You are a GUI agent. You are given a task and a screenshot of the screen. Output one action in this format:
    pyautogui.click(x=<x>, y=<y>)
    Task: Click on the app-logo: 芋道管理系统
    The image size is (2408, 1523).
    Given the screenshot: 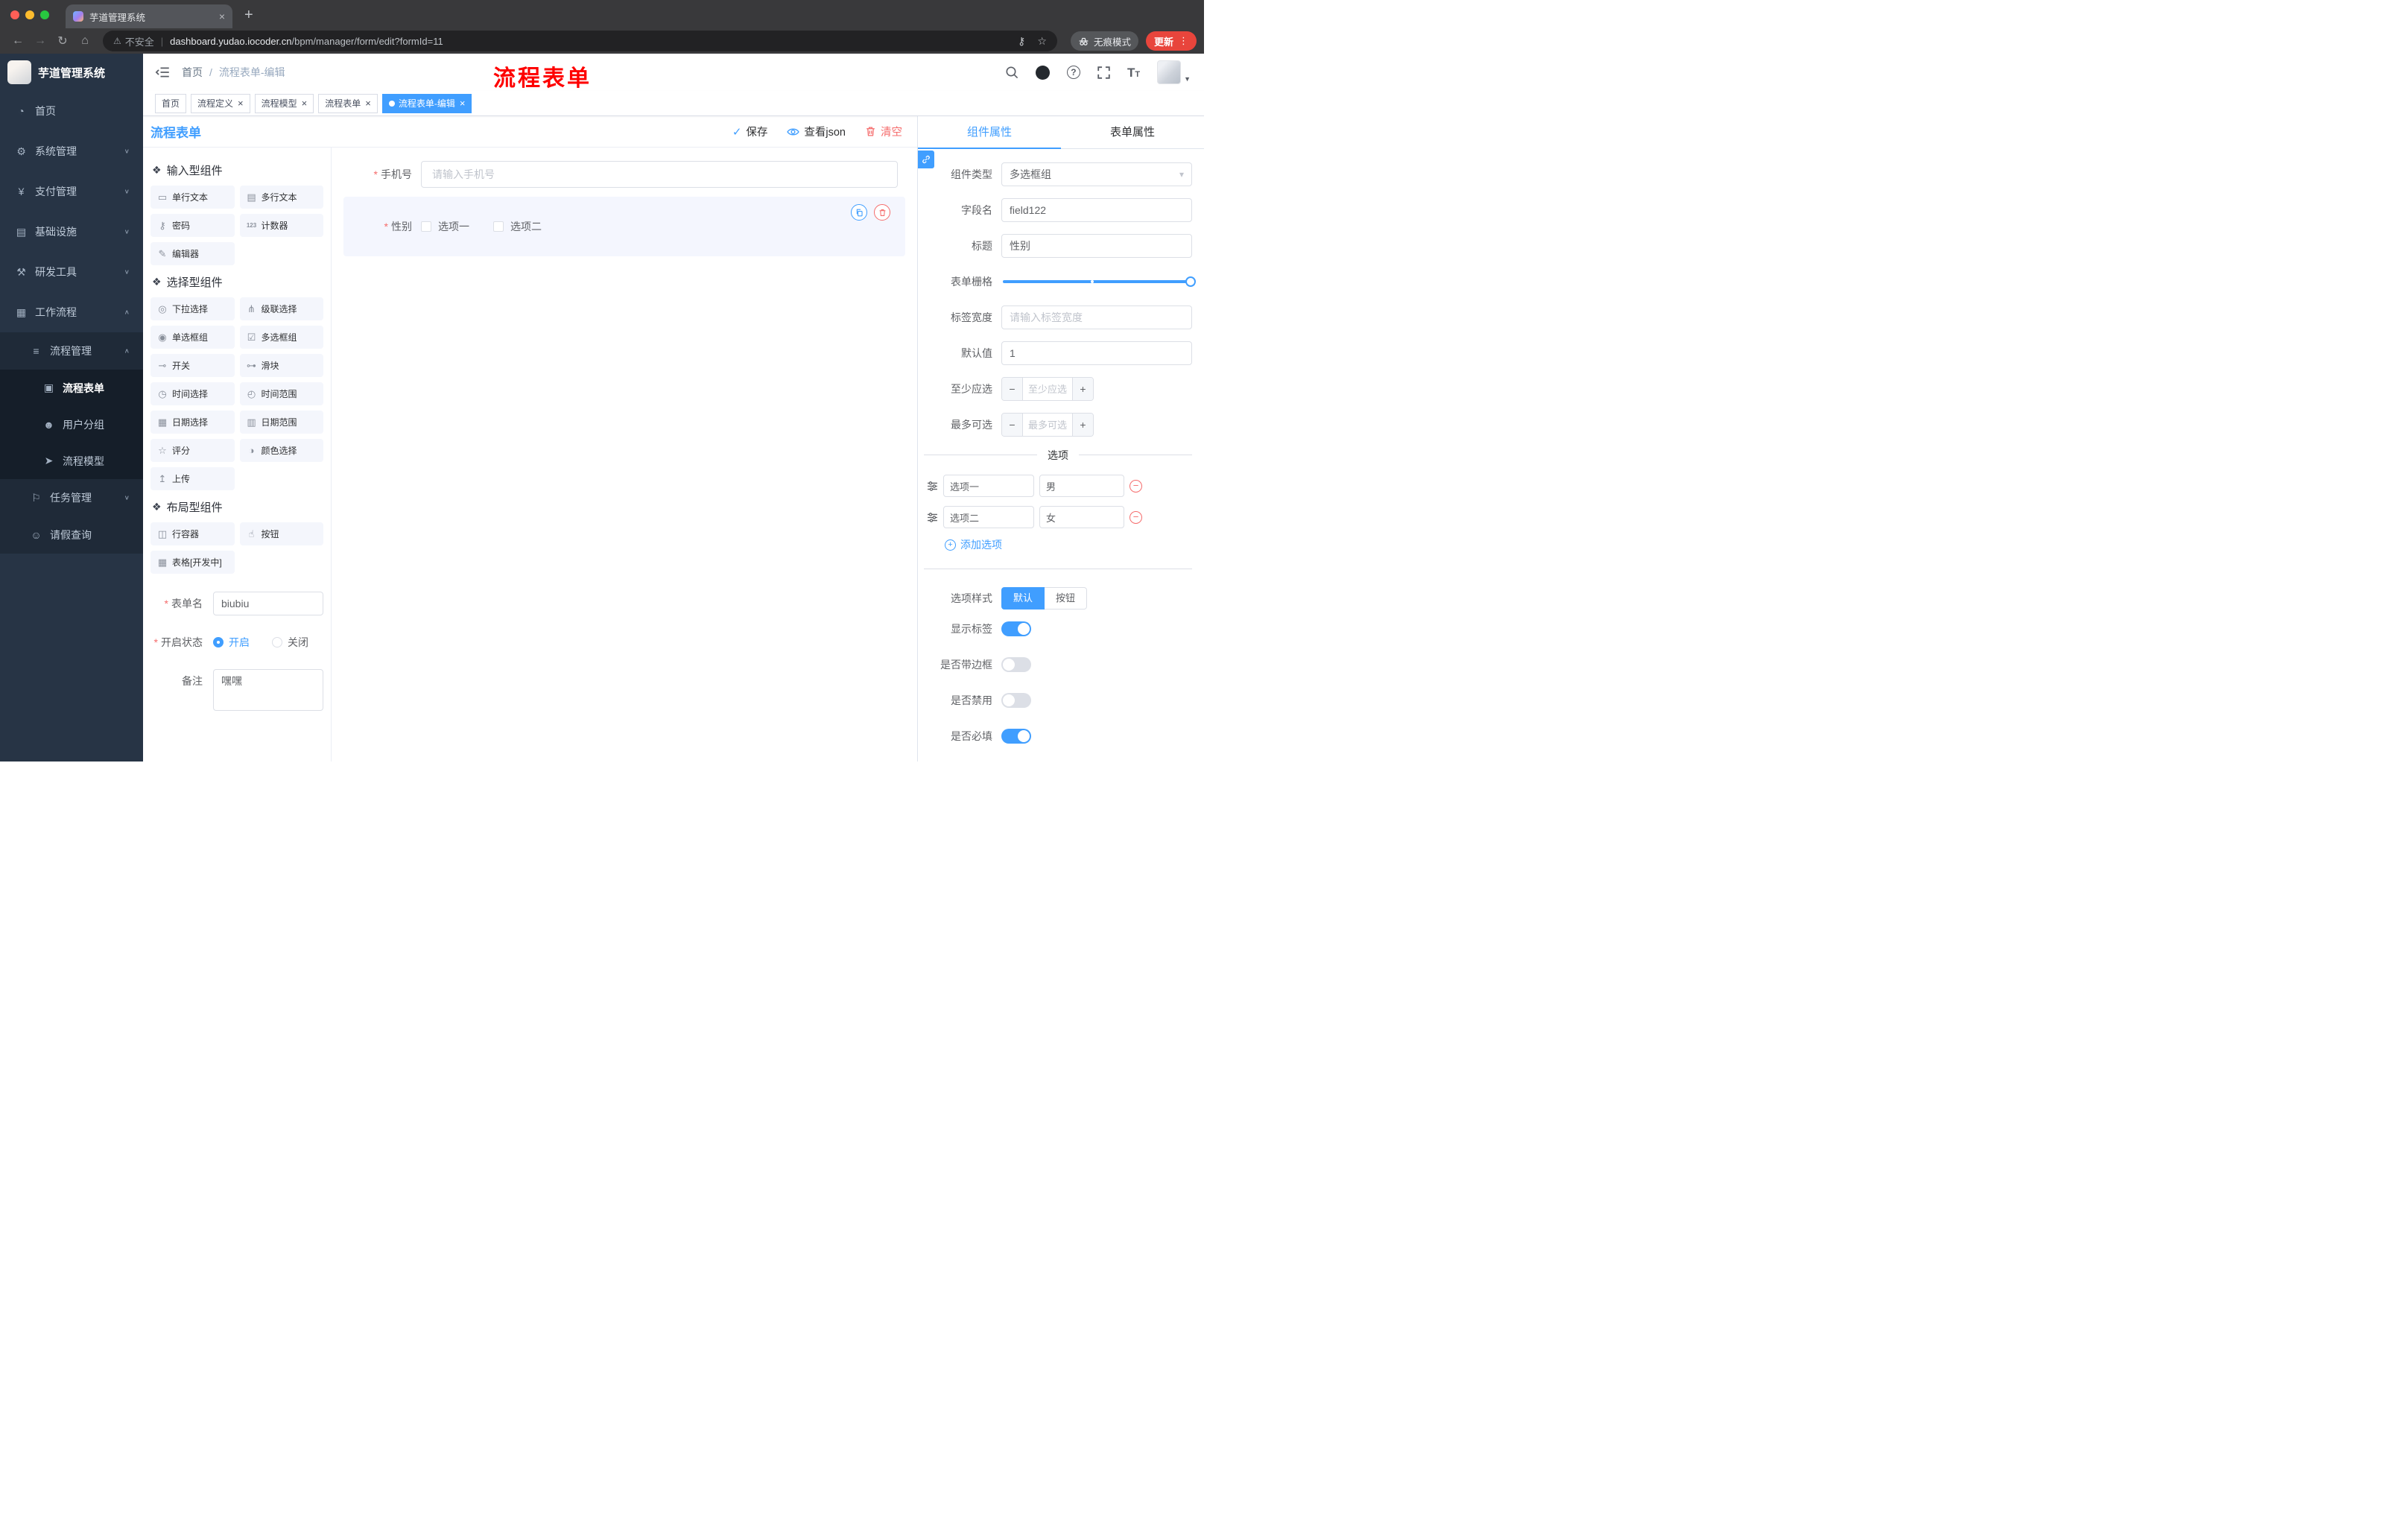 What is the action you would take?
    pyautogui.click(x=71, y=72)
    